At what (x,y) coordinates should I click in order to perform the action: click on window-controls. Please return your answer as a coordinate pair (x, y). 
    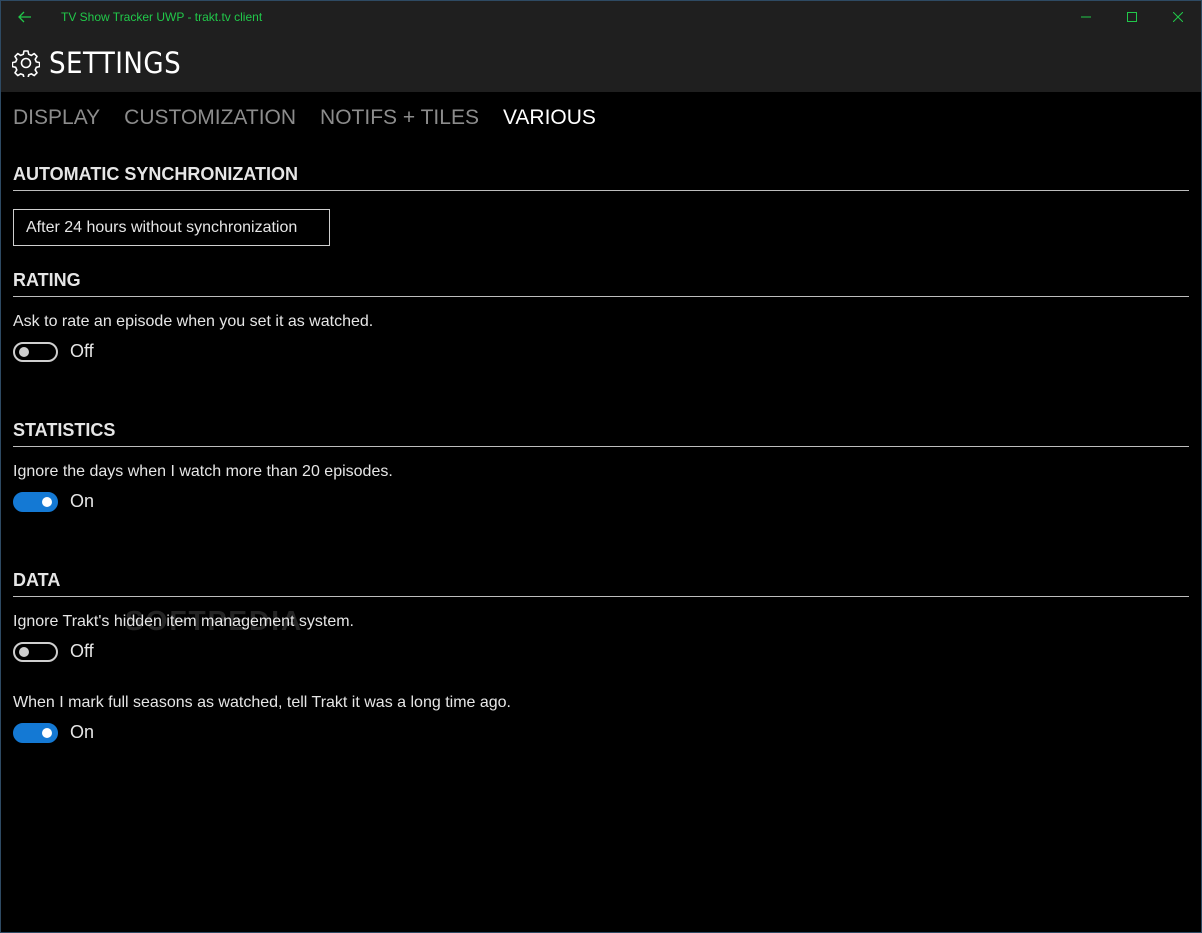
    Looking at the image, I should click on (1132, 17).